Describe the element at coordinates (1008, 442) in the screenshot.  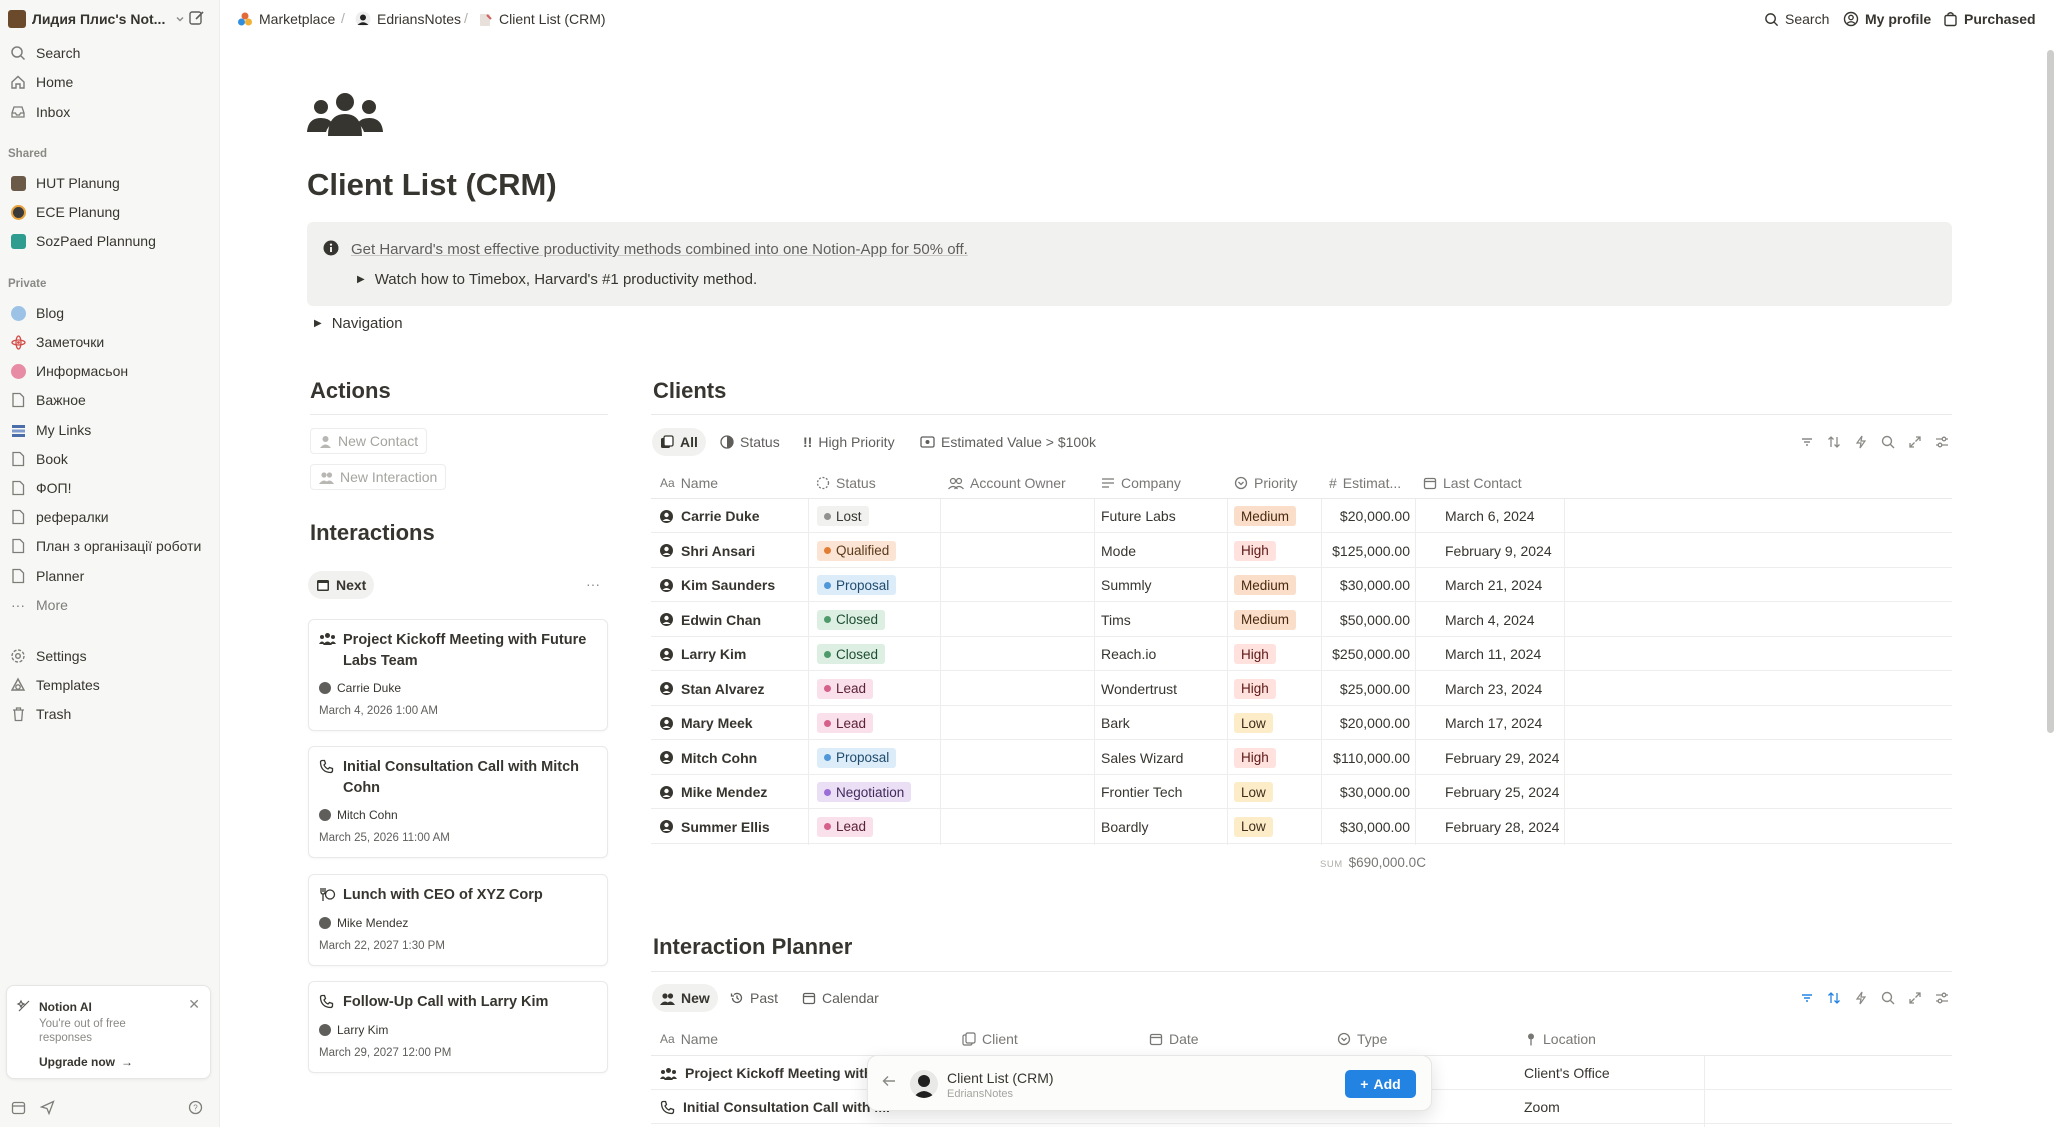
I see `view-tab-estimated-value: Estimated Value > $100k` at that location.